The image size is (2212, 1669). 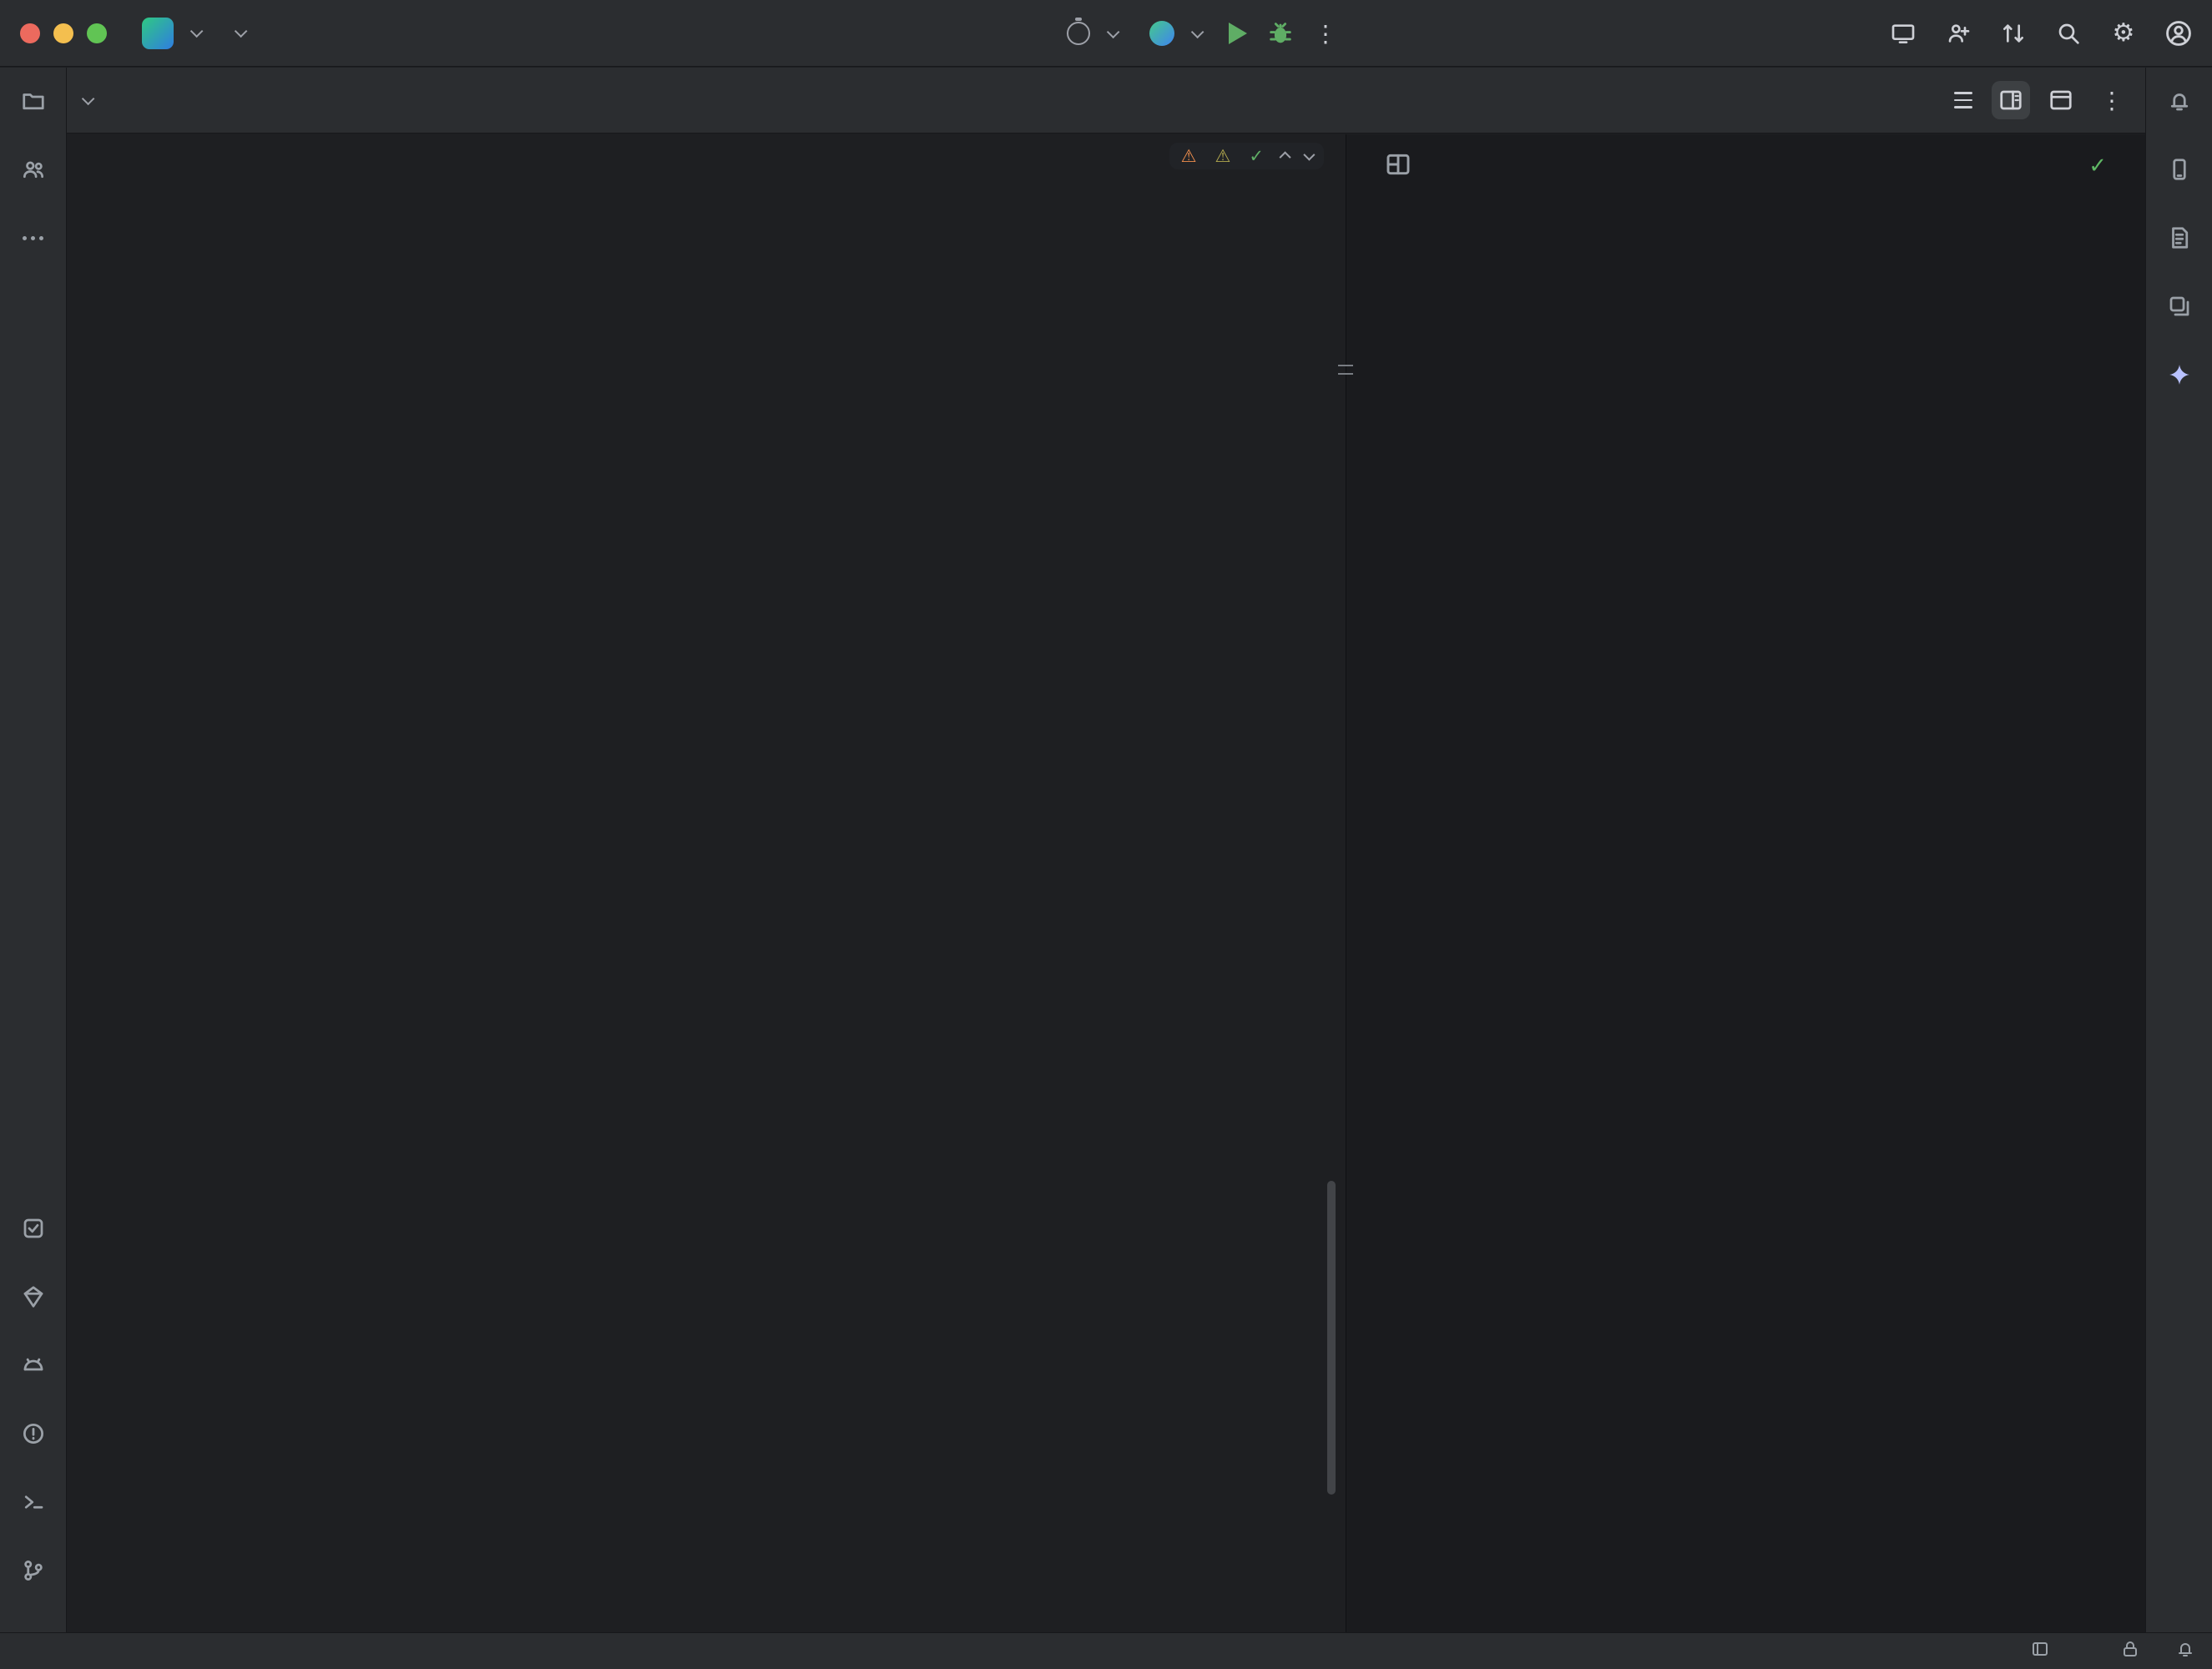 What do you see at coordinates (2179, 375) in the screenshot?
I see `gemini-icon` at bounding box center [2179, 375].